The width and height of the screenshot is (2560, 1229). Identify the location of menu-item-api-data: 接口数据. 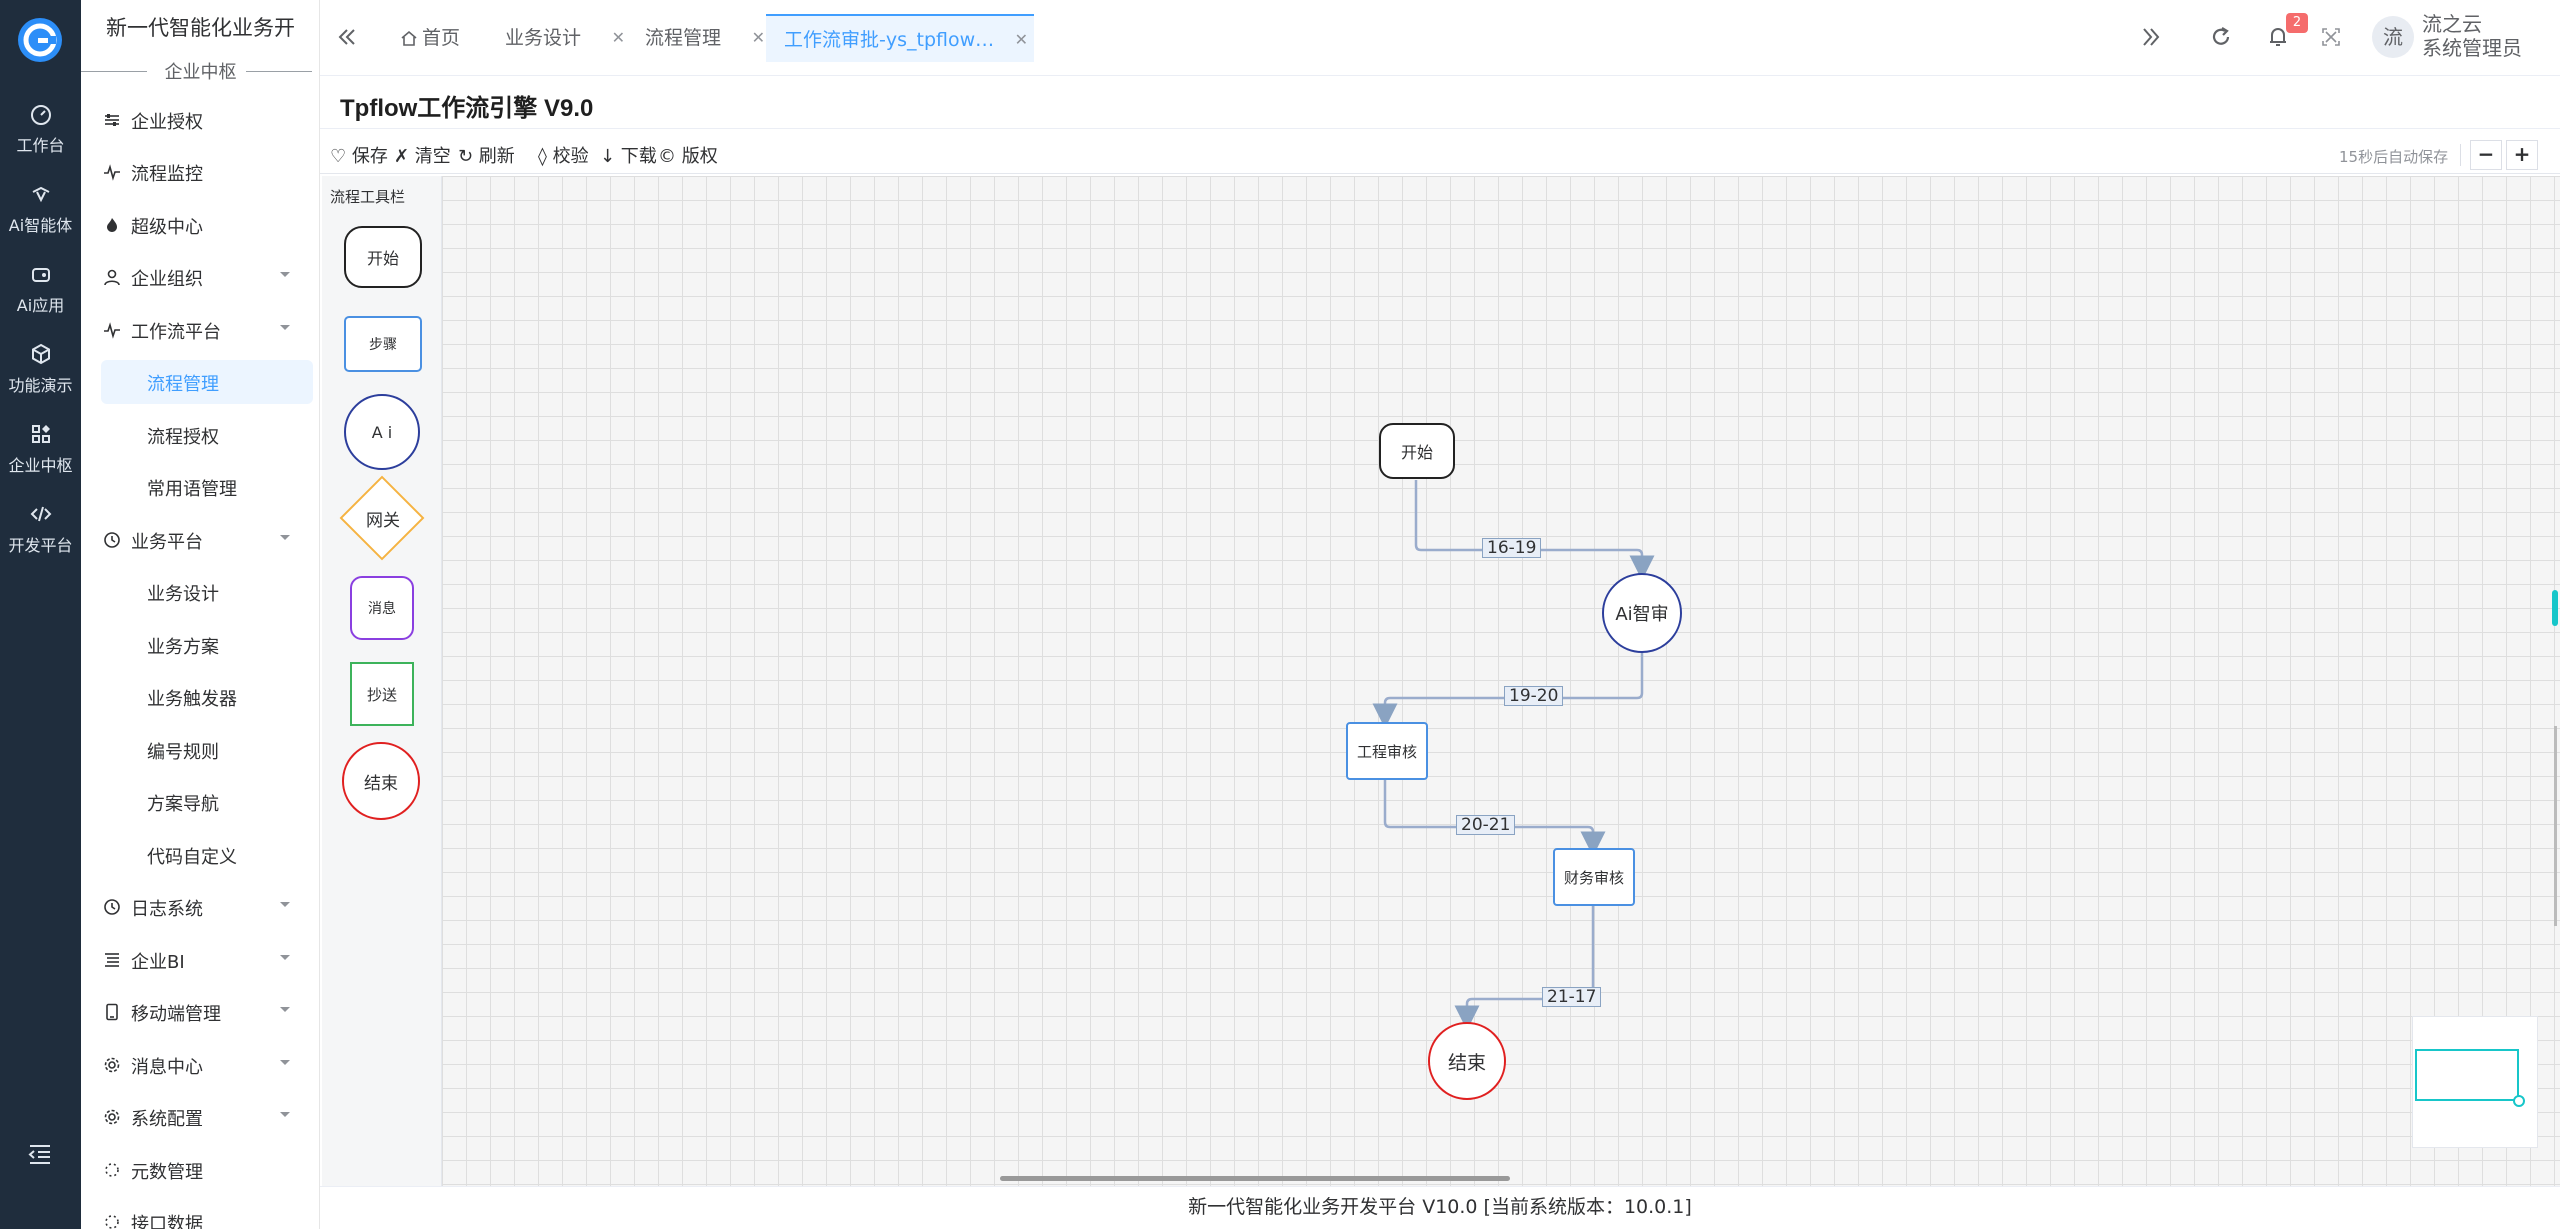
(200, 1214).